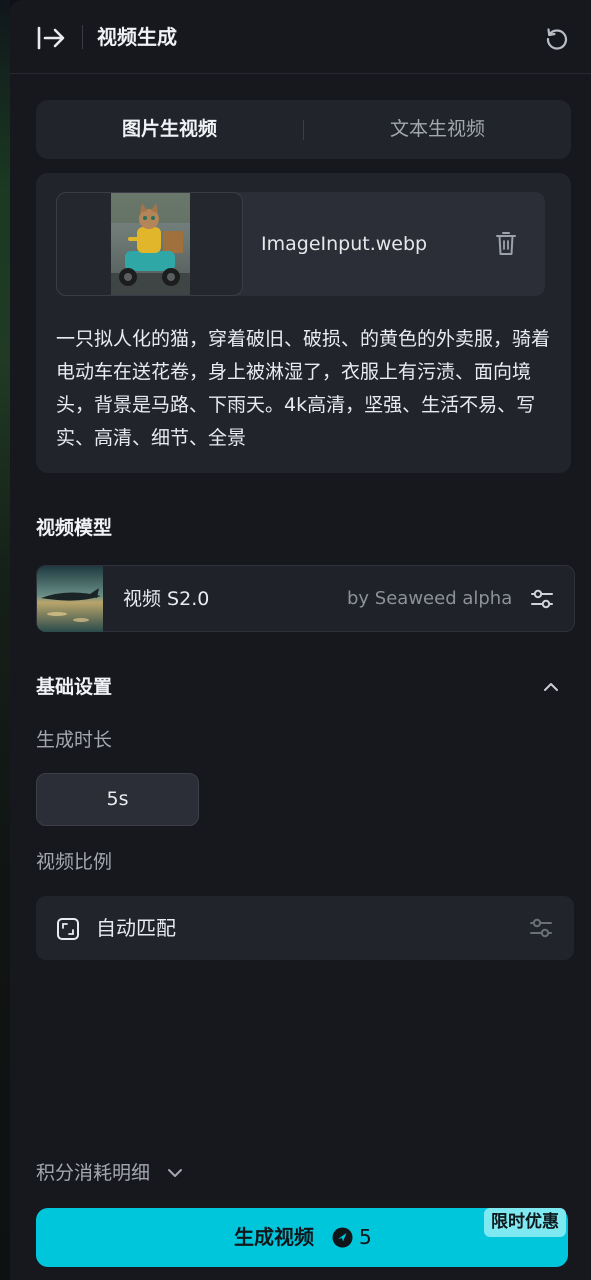 This screenshot has width=591, height=1280. What do you see at coordinates (342, 1237) in the screenshot?
I see `credit-star-icon` at bounding box center [342, 1237].